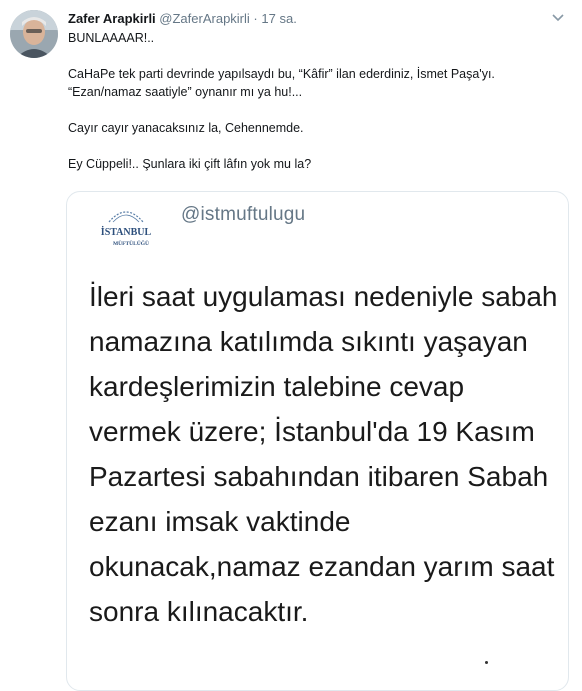 This screenshot has height=691, width=582. I want to click on author-name: Zafer Arapkirli, so click(112, 18).